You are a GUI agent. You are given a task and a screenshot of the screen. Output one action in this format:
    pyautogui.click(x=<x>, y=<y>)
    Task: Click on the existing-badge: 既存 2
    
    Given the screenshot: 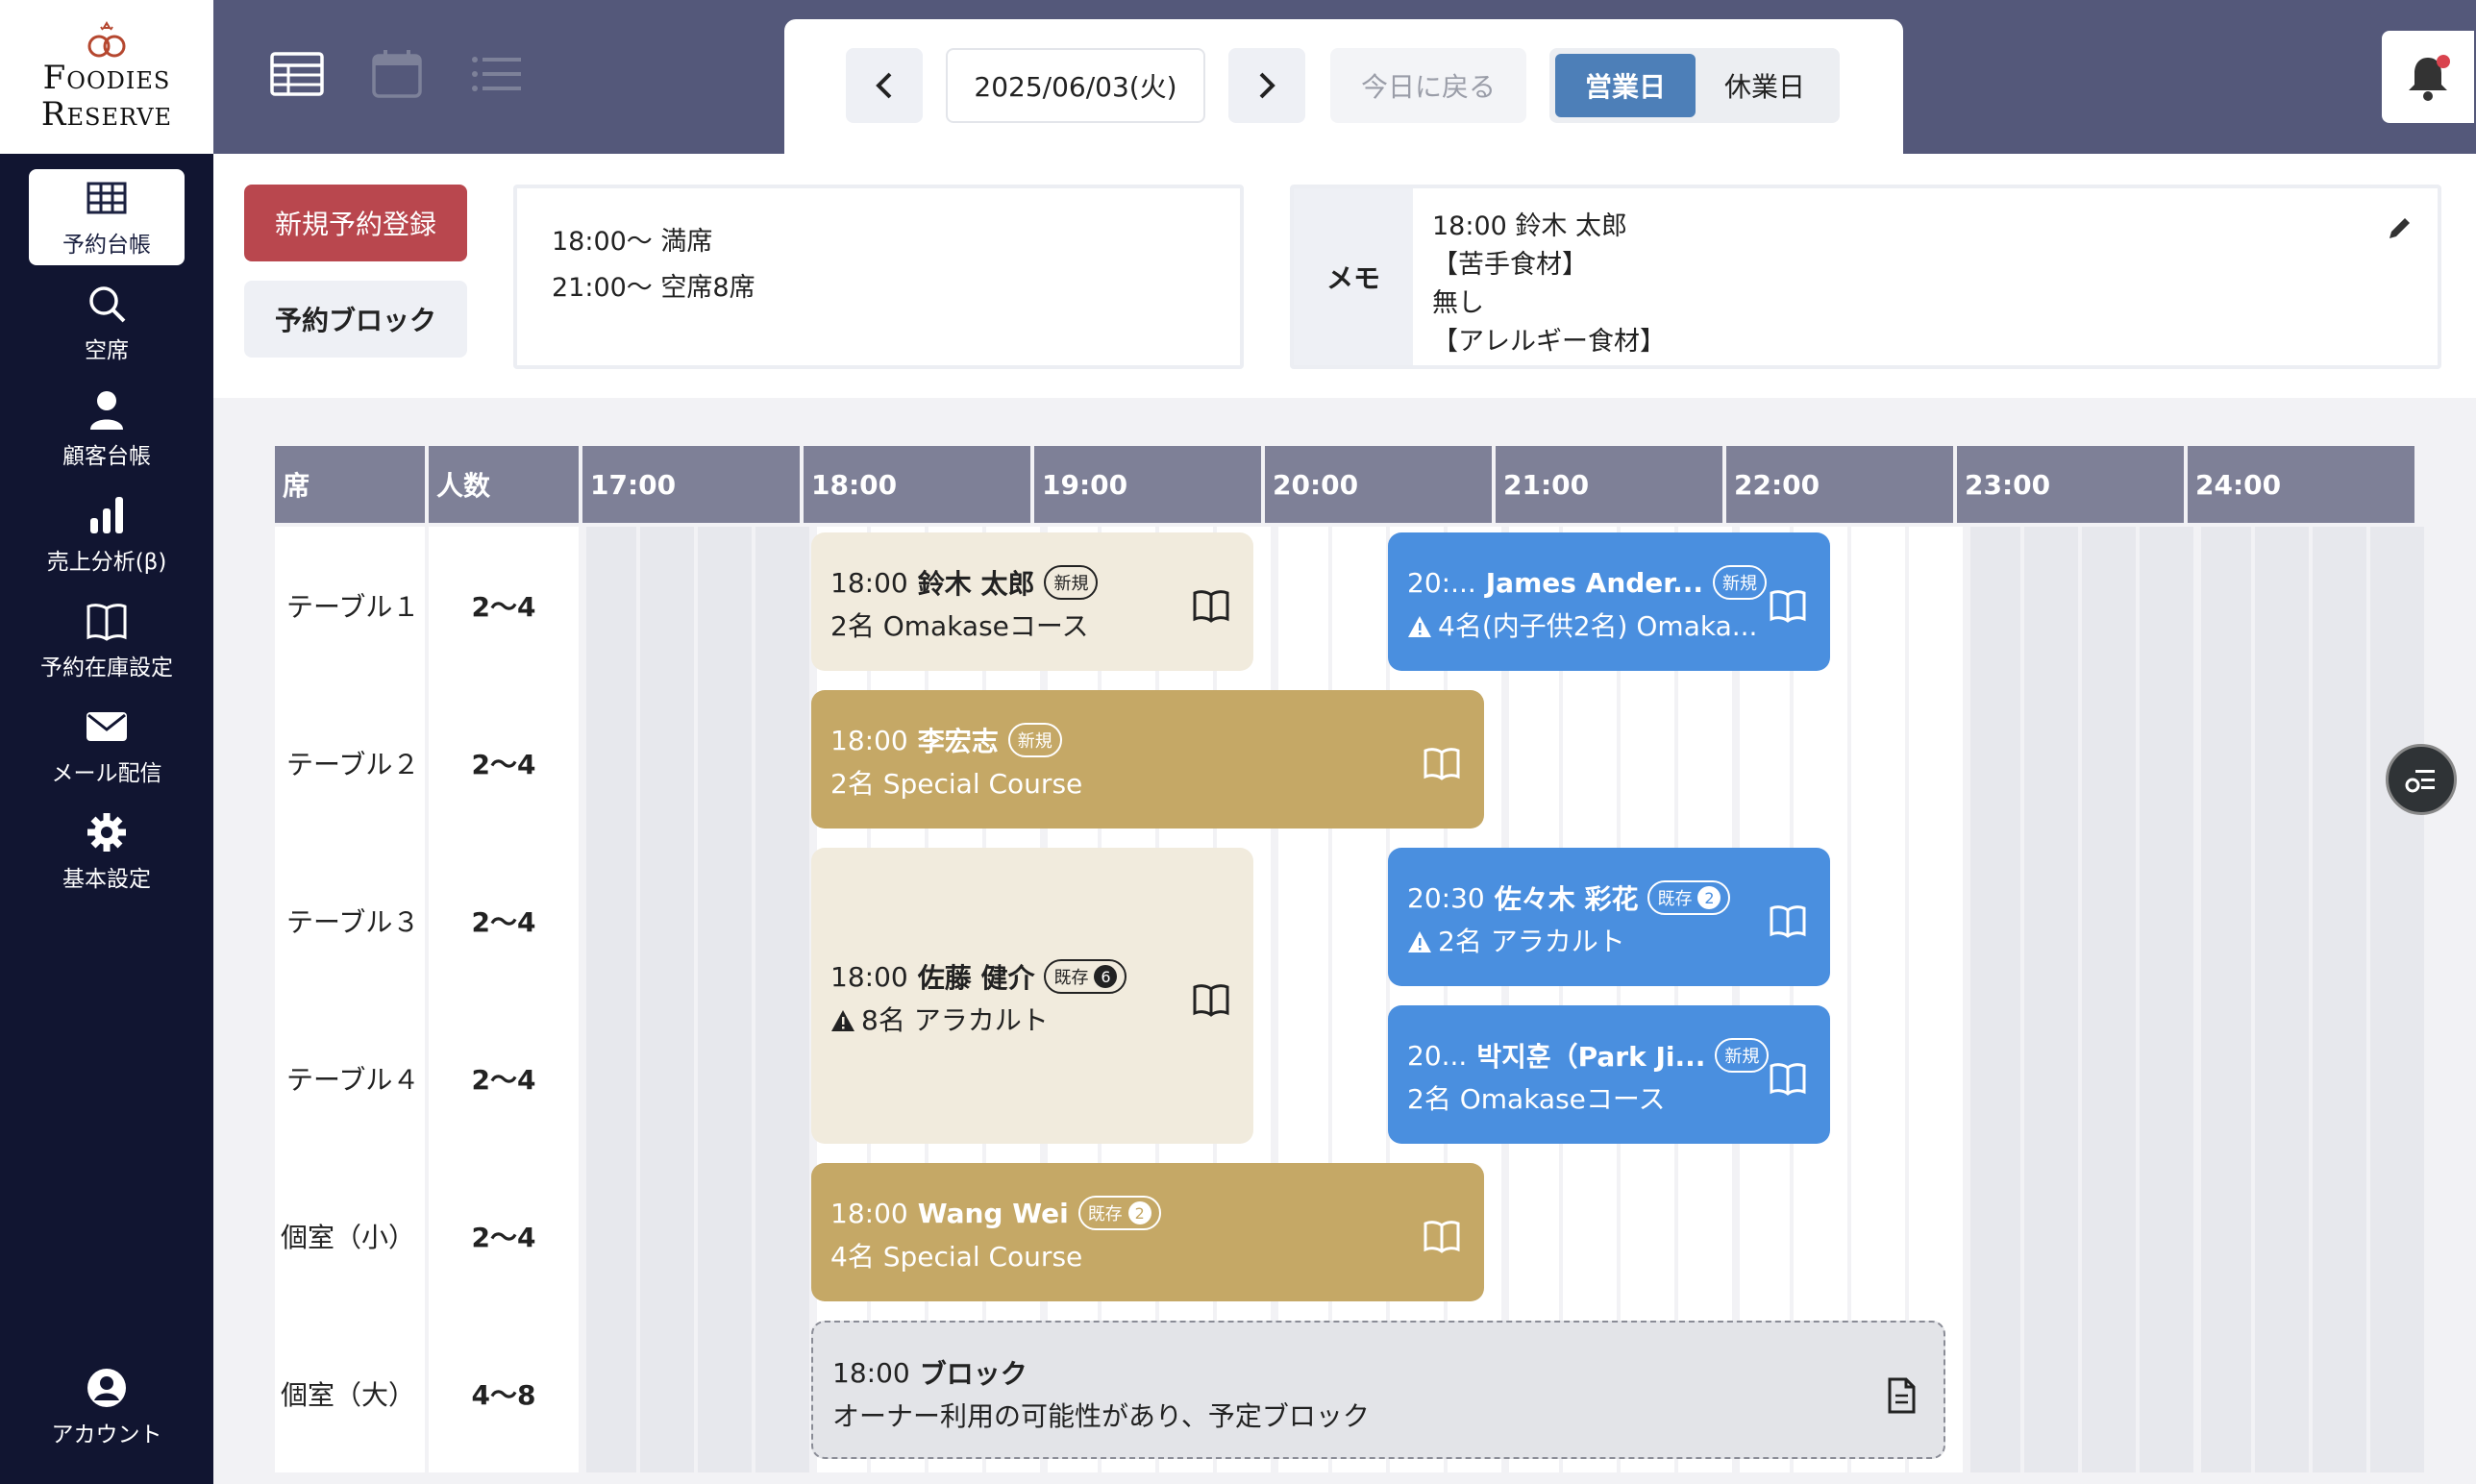 What is the action you would take?
    pyautogui.click(x=1689, y=897)
    